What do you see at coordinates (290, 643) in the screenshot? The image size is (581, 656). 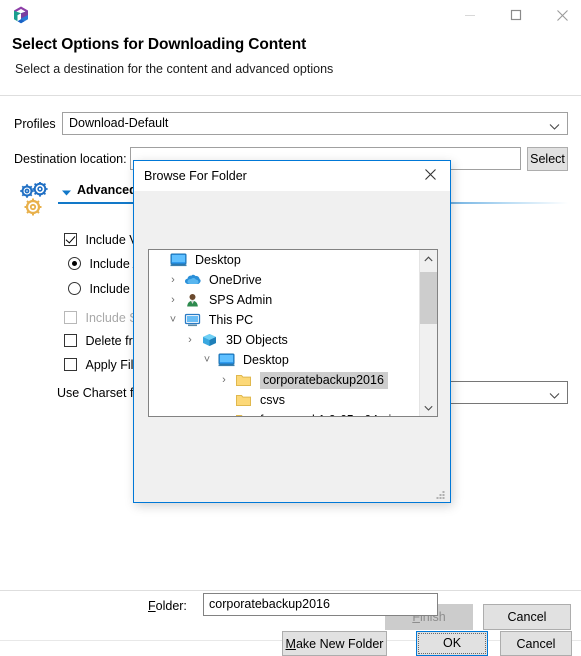 I see `make-new-folder-accel: M` at bounding box center [290, 643].